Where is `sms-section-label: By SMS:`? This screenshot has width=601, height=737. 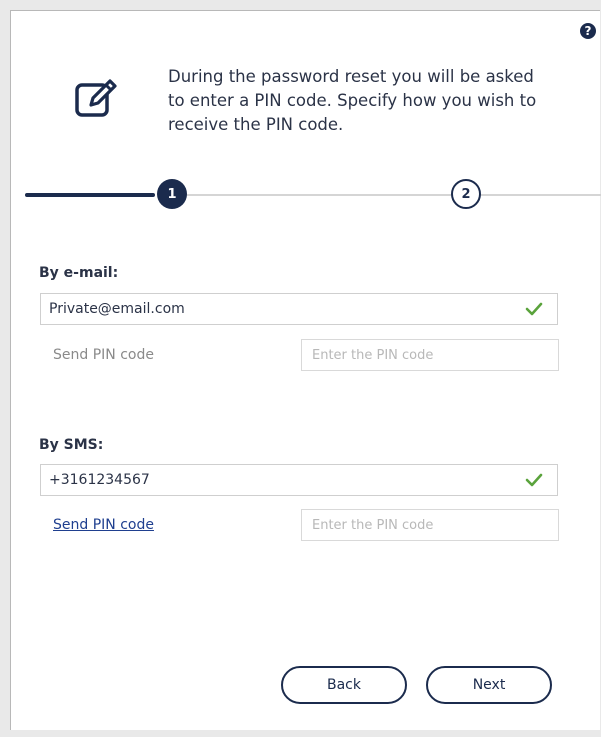
sms-section-label: By SMS: is located at coordinates (71, 445).